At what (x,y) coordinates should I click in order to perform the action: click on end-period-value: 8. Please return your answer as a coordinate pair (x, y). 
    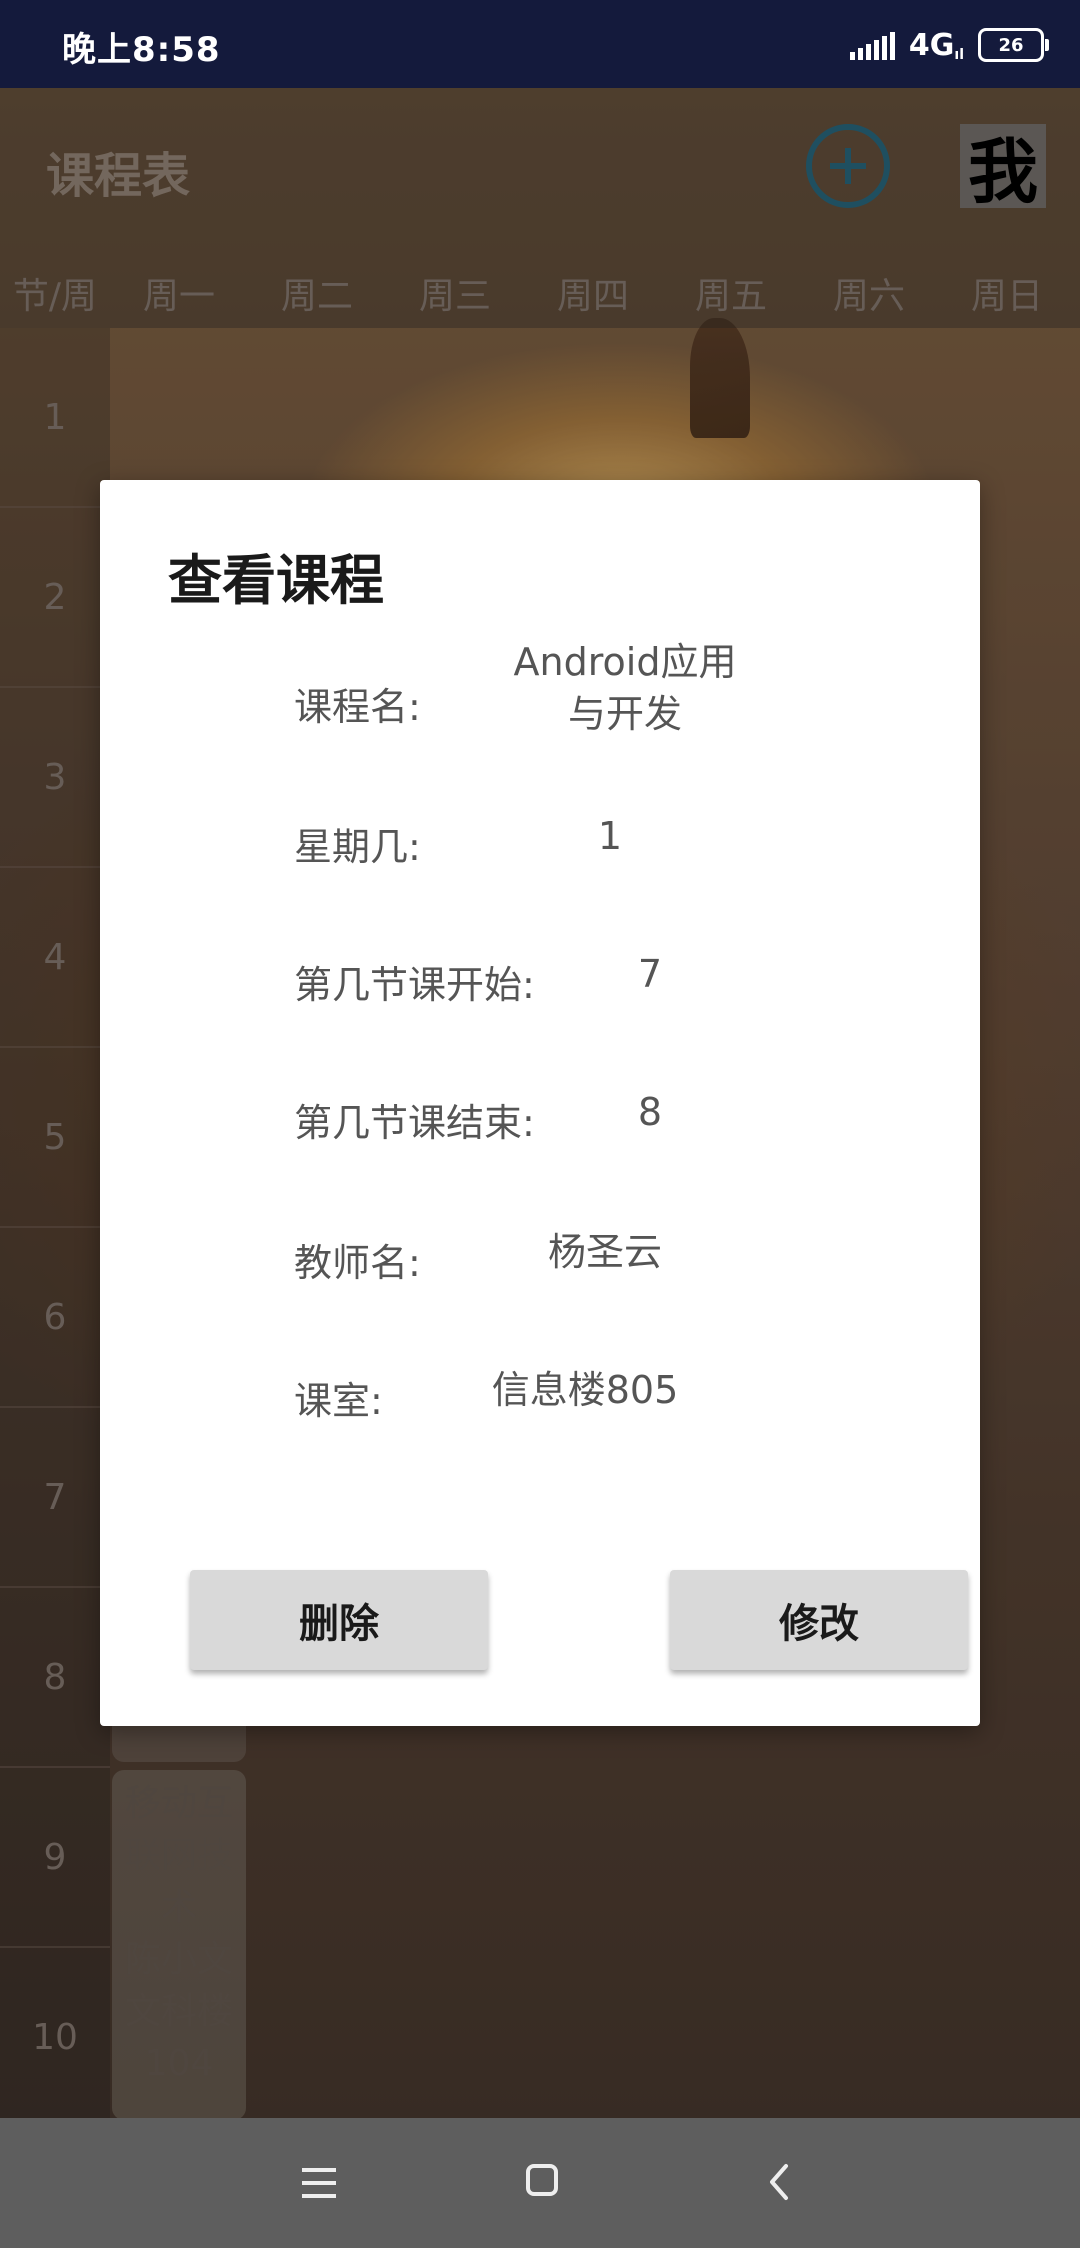
    Looking at the image, I should click on (650, 1112).